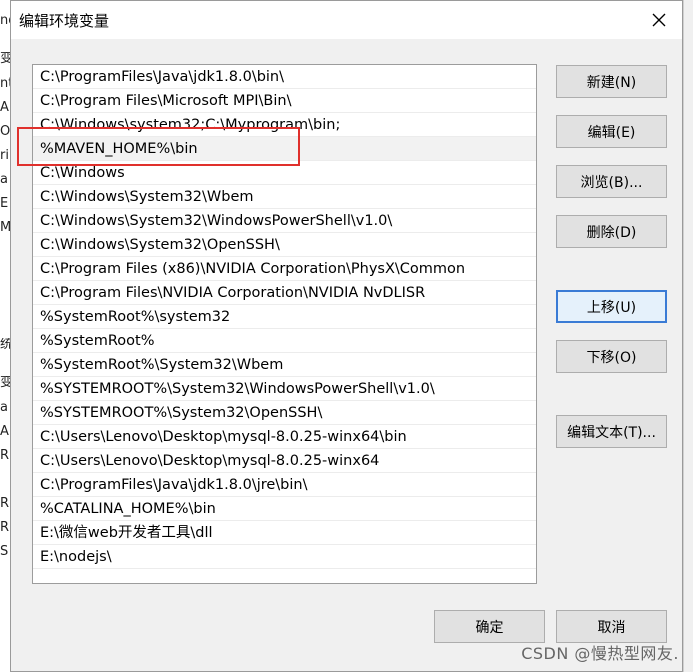  Describe the element at coordinates (5, 345) in the screenshot. I see `background-text: 统` at that location.